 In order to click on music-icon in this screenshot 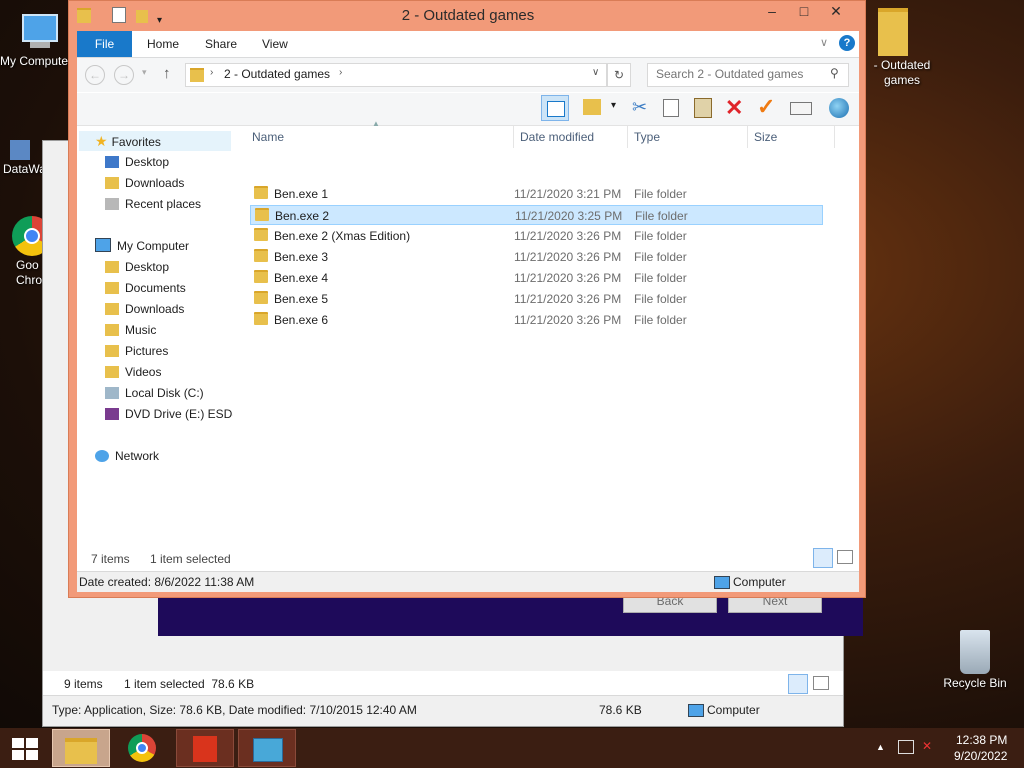, I will do `click(112, 330)`.